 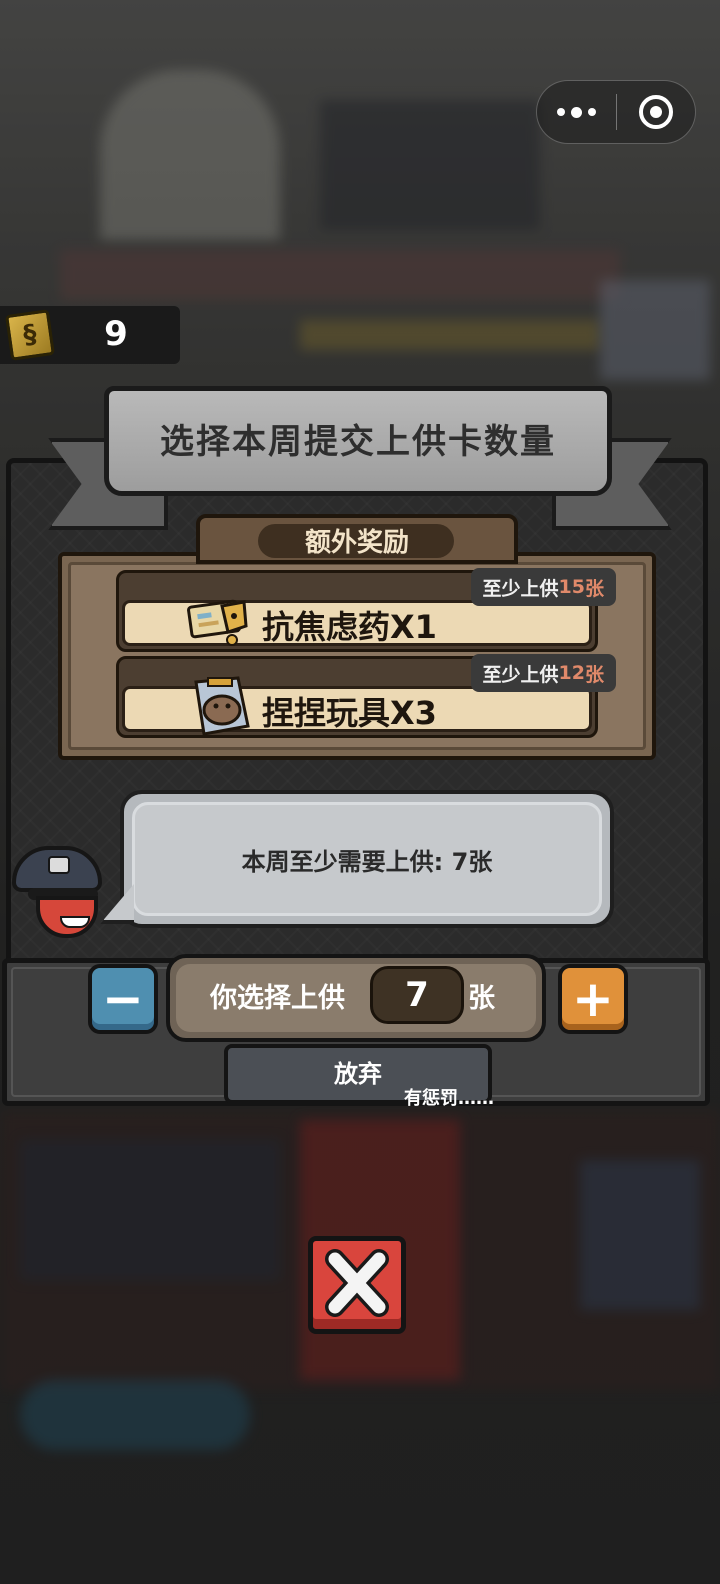 I want to click on bonus-label: 额外奖励, so click(x=356, y=543).